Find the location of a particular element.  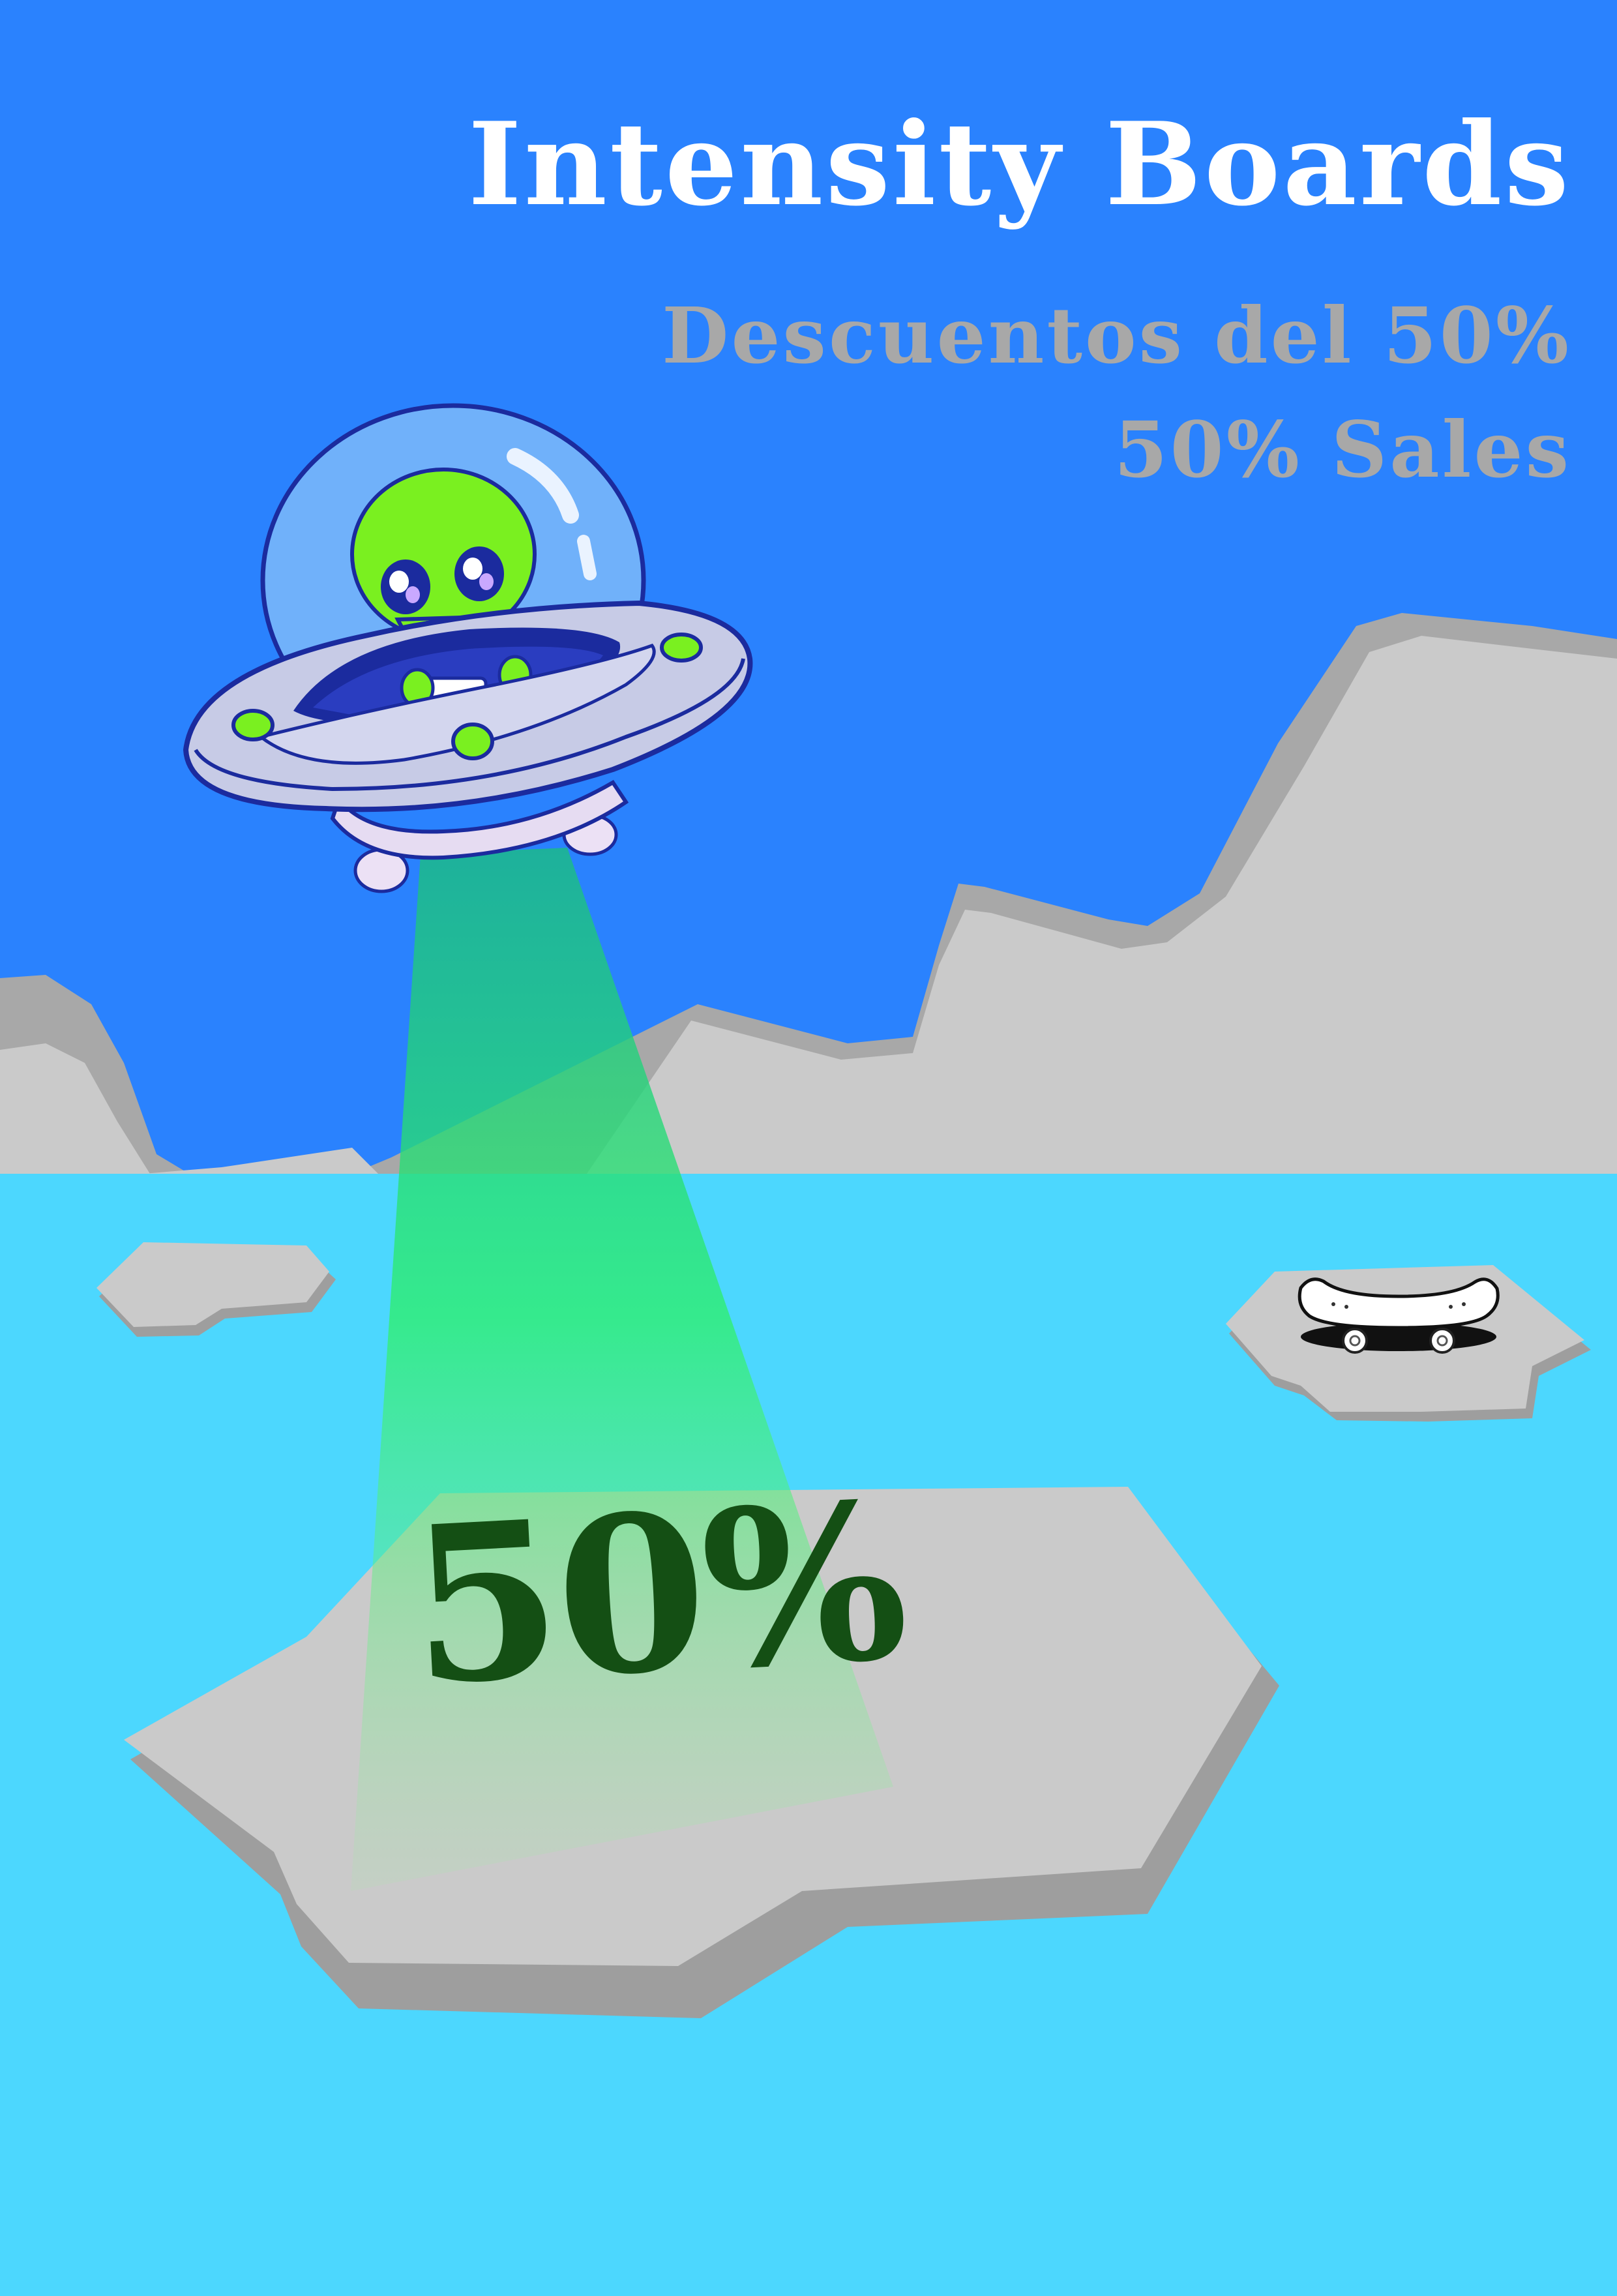

discount-badge: 50% is located at coordinates (657, 1593).